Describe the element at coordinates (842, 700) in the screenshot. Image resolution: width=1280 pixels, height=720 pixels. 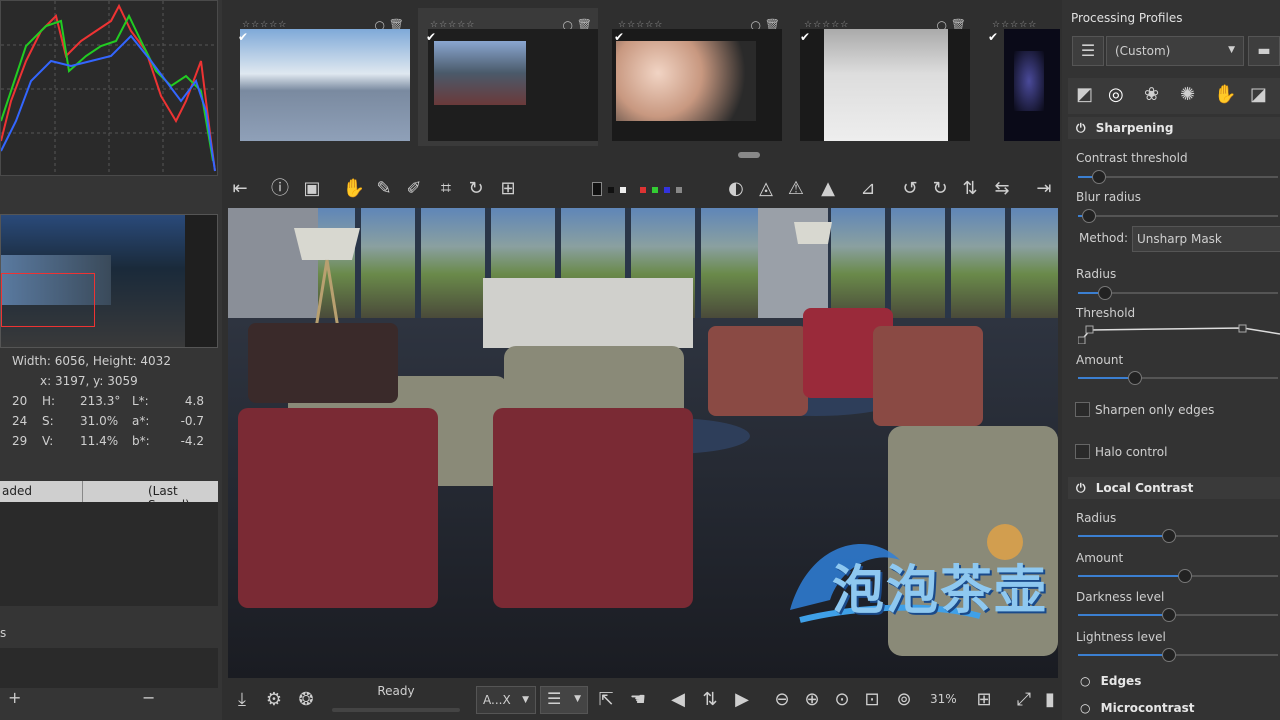
I see `zoom-fit-icon: ⊙` at that location.